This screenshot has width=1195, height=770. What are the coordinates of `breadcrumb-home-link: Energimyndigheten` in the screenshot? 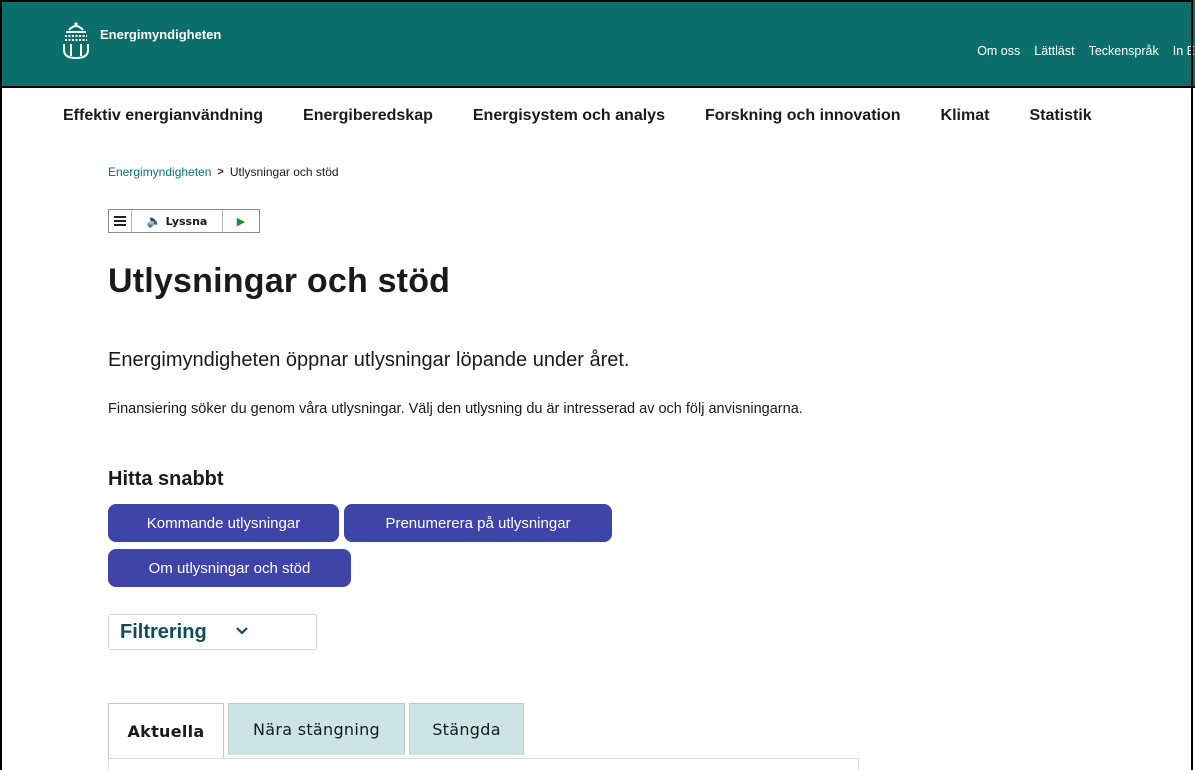 It's located at (159, 172).